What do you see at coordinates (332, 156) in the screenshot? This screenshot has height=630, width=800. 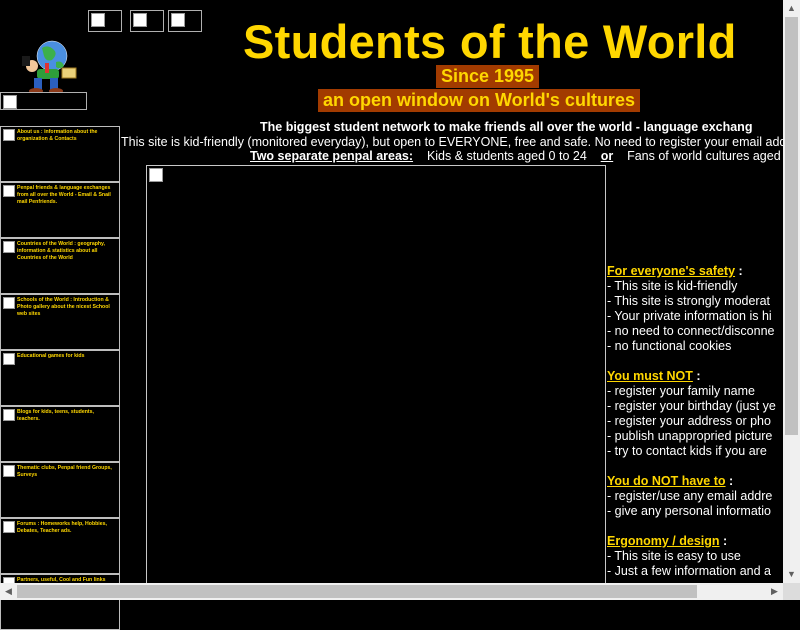 I see `penpal-areas-label: Two separate penpal areas:` at bounding box center [332, 156].